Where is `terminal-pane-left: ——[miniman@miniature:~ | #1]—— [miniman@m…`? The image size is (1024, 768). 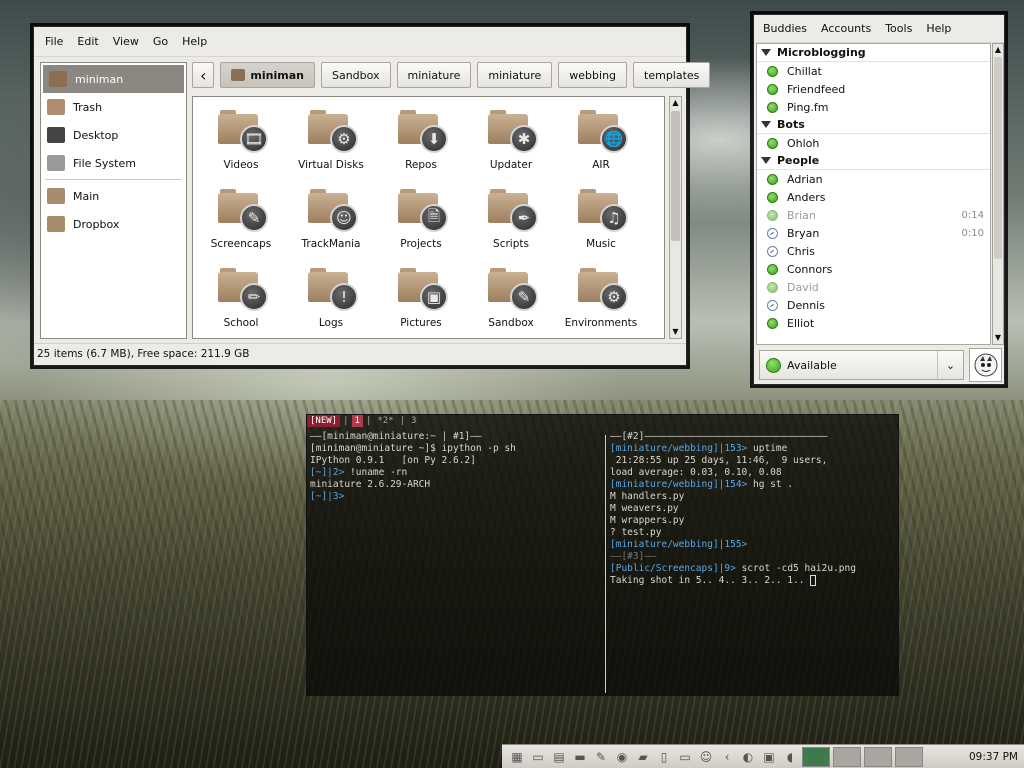
terminal-pane-left: ——[miniman@miniature:~ | #1]—— [miniman@m… is located at coordinates (455, 467).